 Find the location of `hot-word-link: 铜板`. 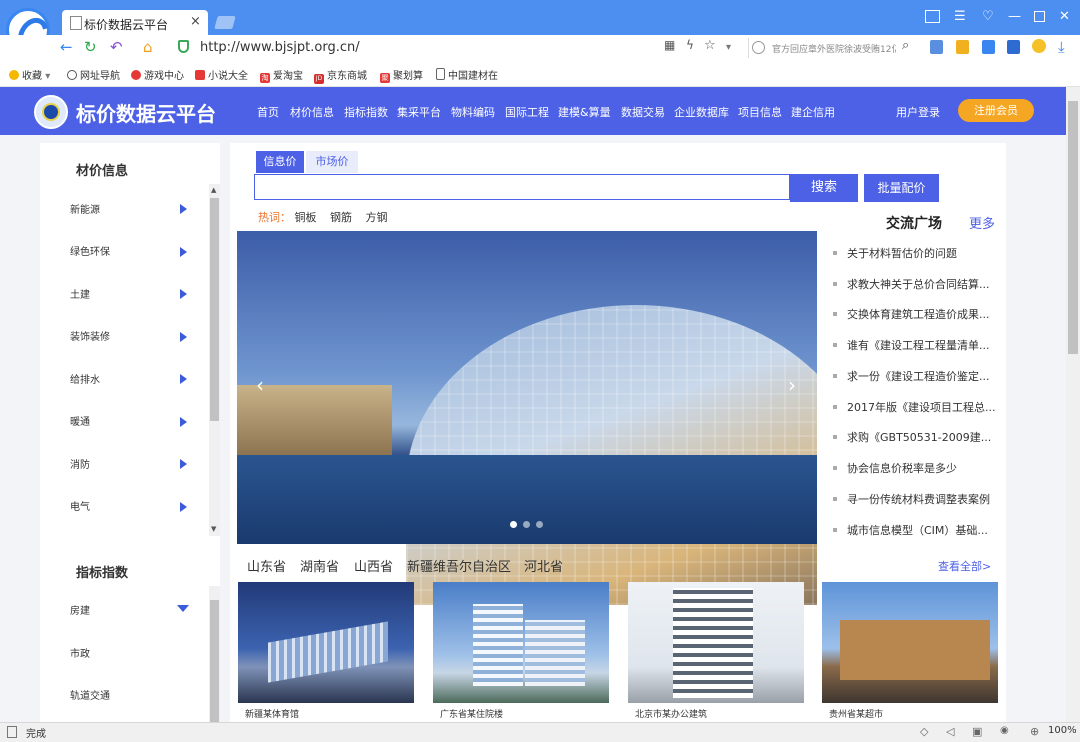

hot-word-link: 铜板 is located at coordinates (306, 217).